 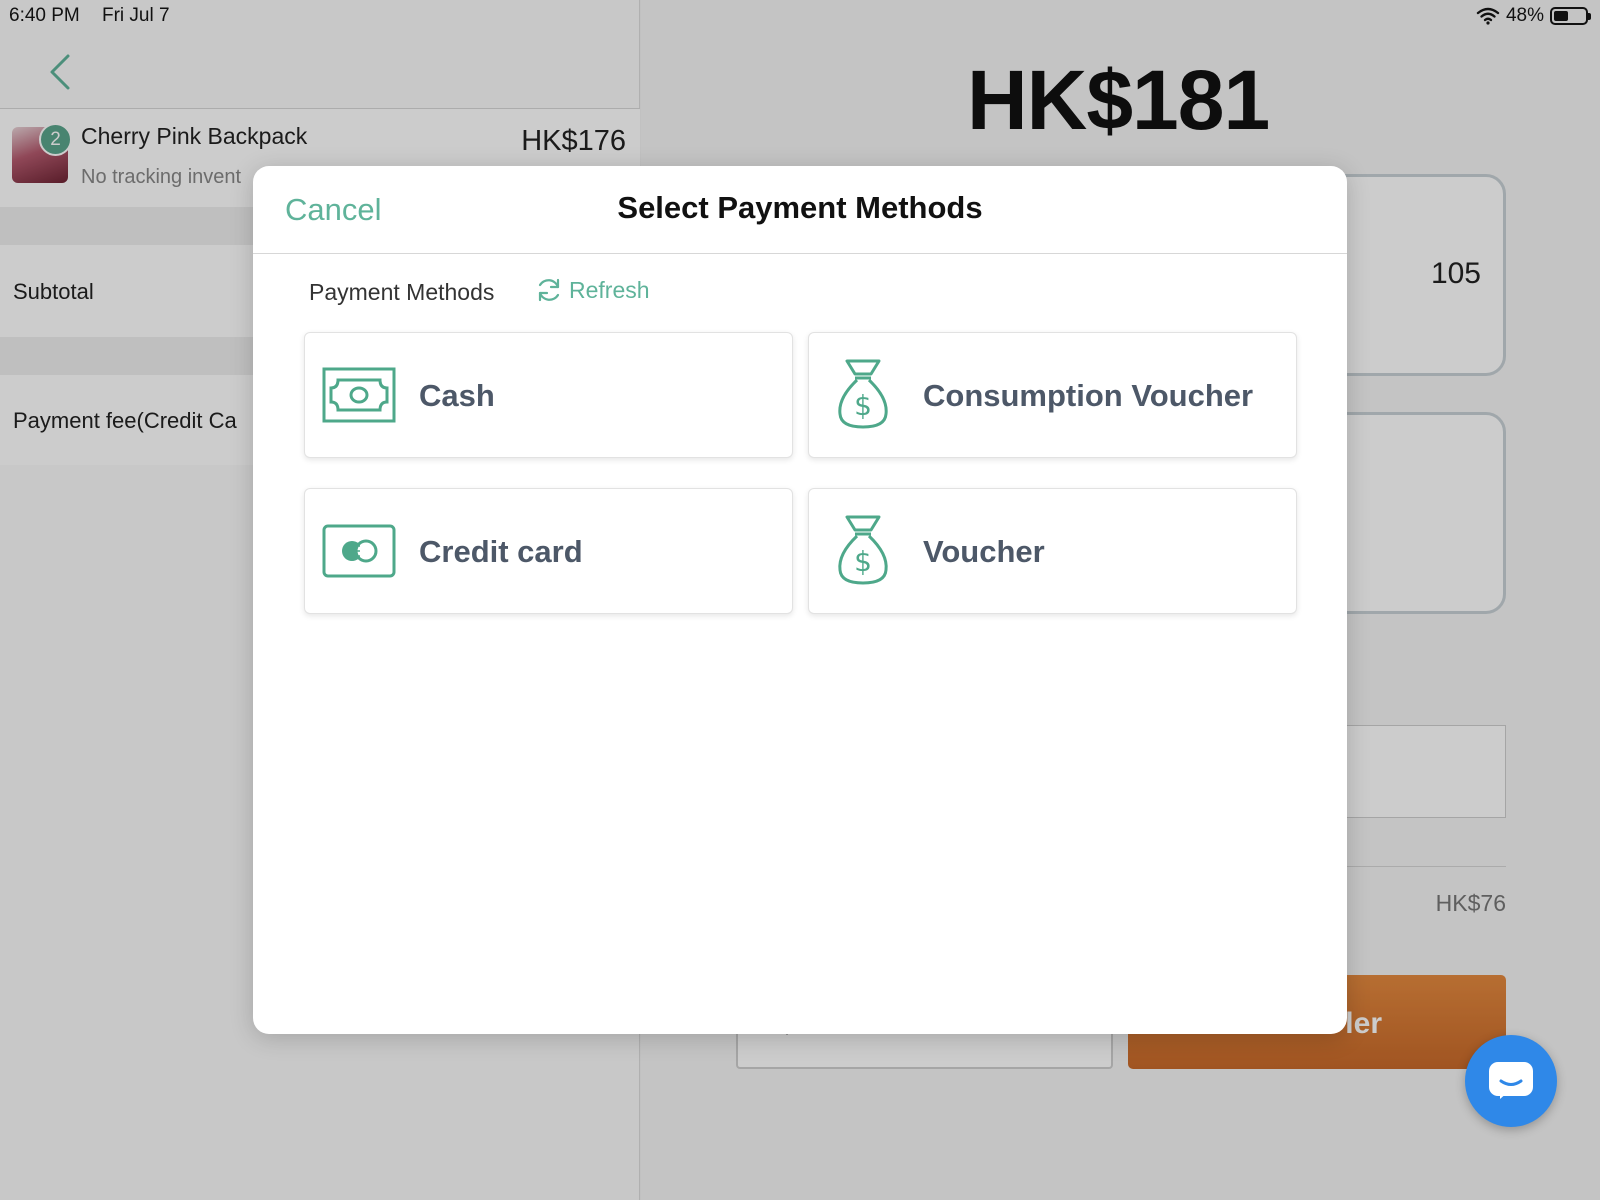 I want to click on modal-header: Cancel Select Payment Methods, so click(x=800, y=210).